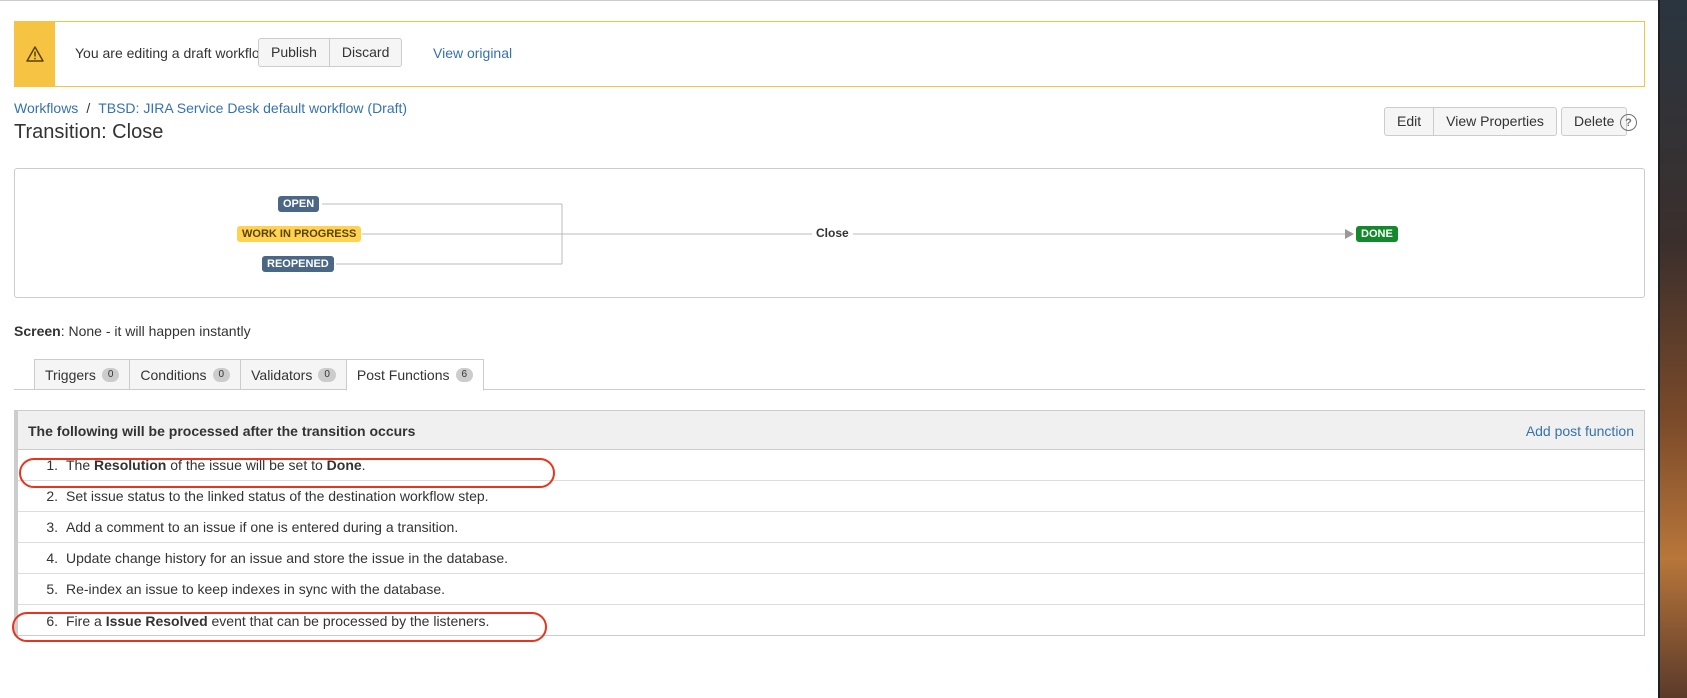 Image resolution: width=1687 pixels, height=698 pixels. I want to click on row-number: 1., so click(52, 465).